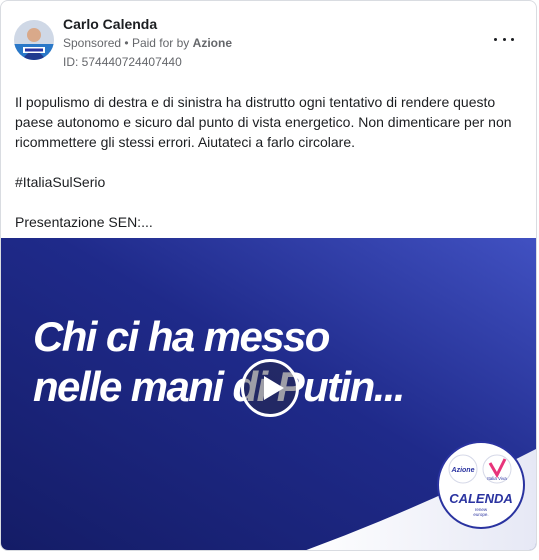 This screenshot has width=539, height=560. Describe the element at coordinates (265, 182) in the screenshot. I see `hashtag: #ItaliaSulSerio` at that location.